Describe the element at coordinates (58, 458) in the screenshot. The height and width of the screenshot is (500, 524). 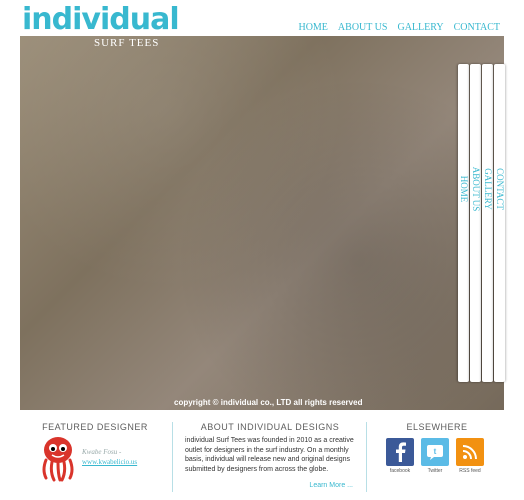
I see `octopus-mascot-icon` at that location.